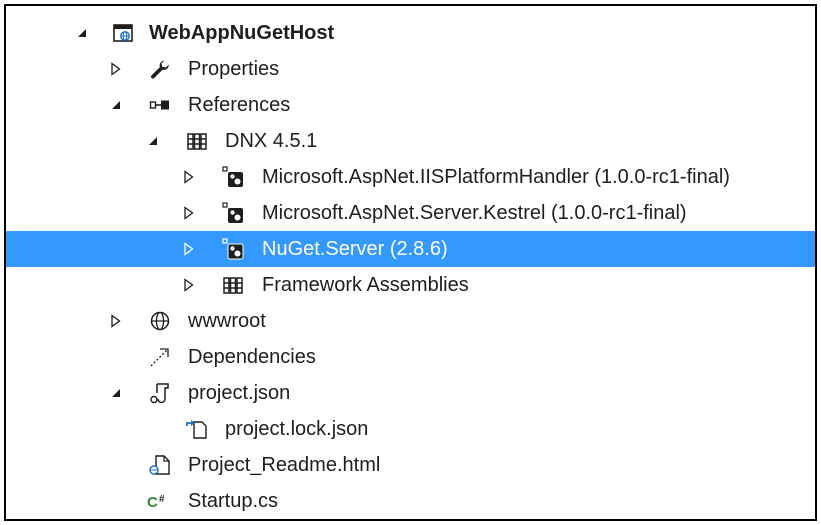 This screenshot has width=821, height=525. Describe the element at coordinates (410, 321) in the screenshot. I see `tree-item-wwwroot: wwwroot` at that location.